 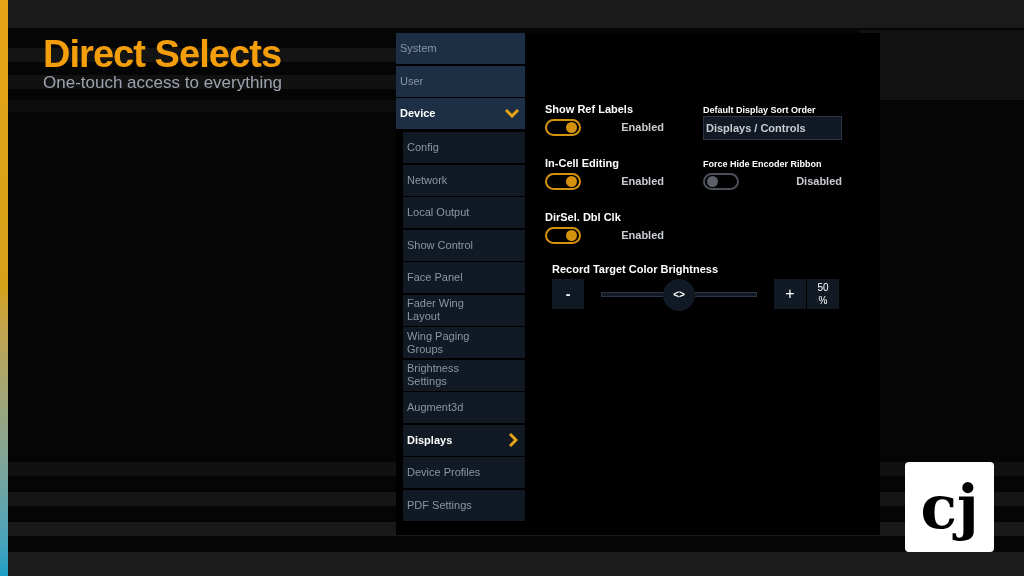 I want to click on decrease-button: -, so click(x=568, y=294).